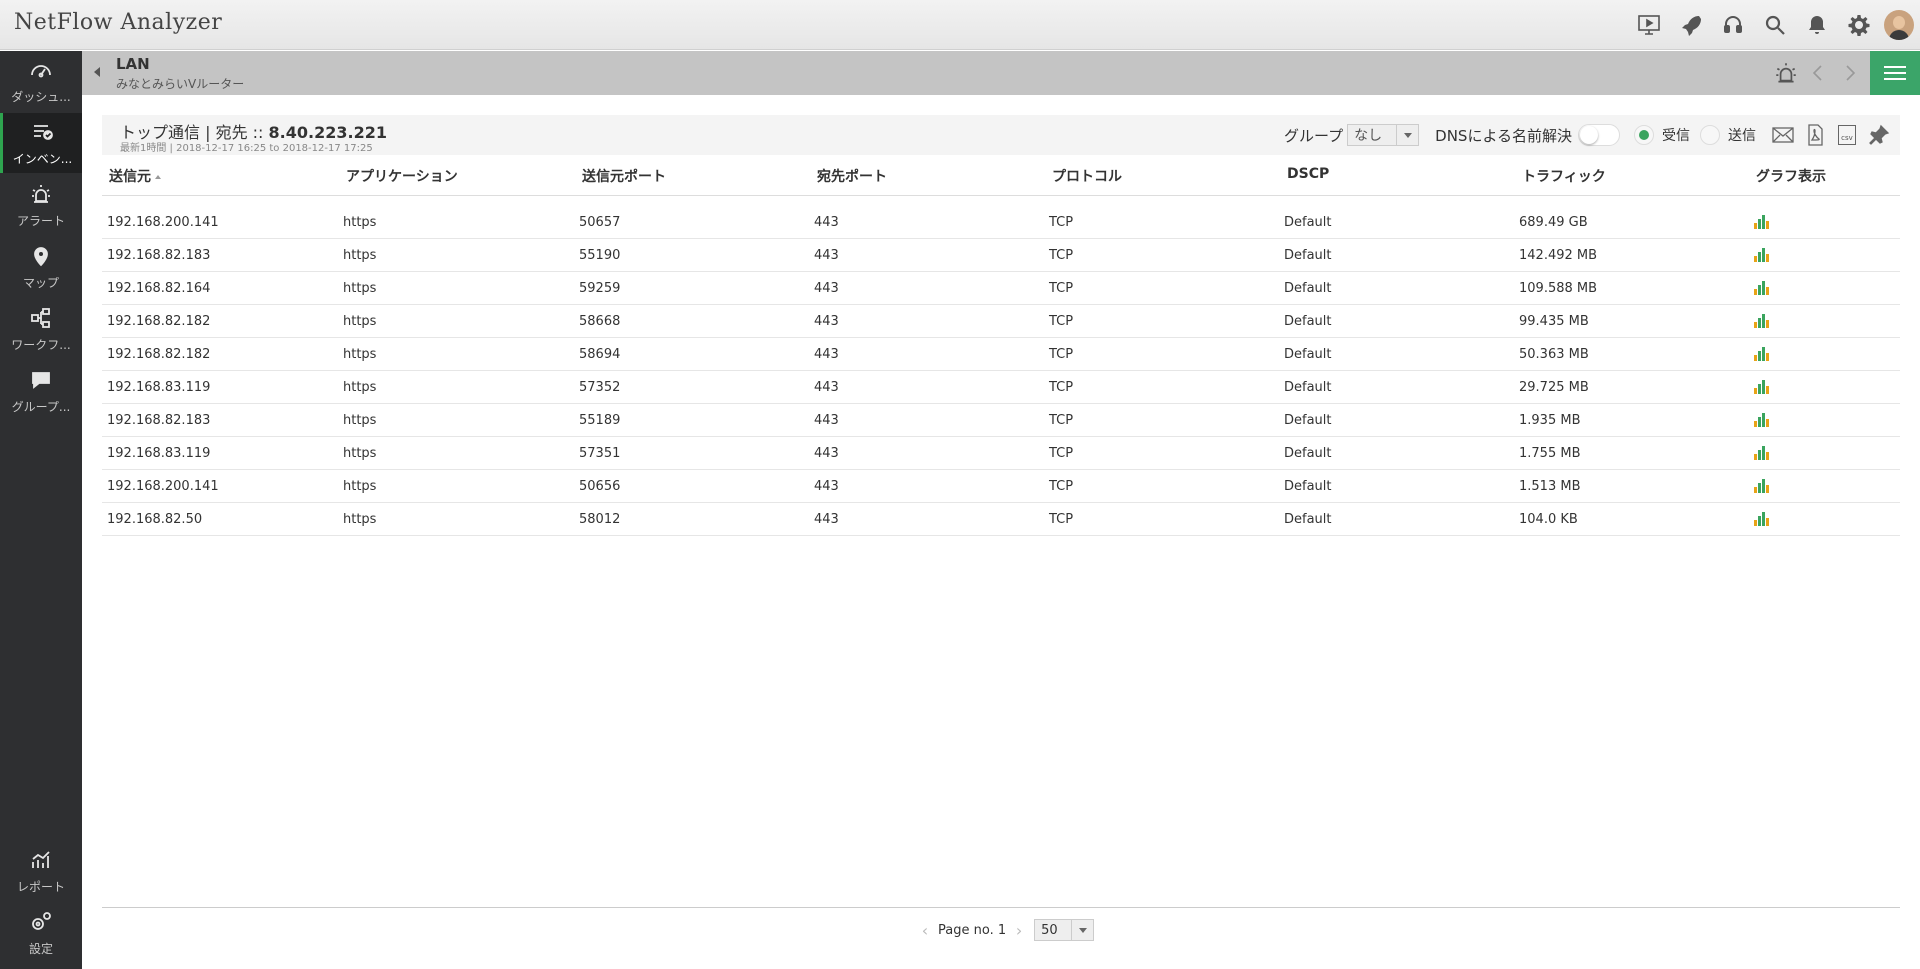 This screenshot has width=1920, height=969. What do you see at coordinates (1815, 135) in the screenshot?
I see `pdf-icon` at bounding box center [1815, 135].